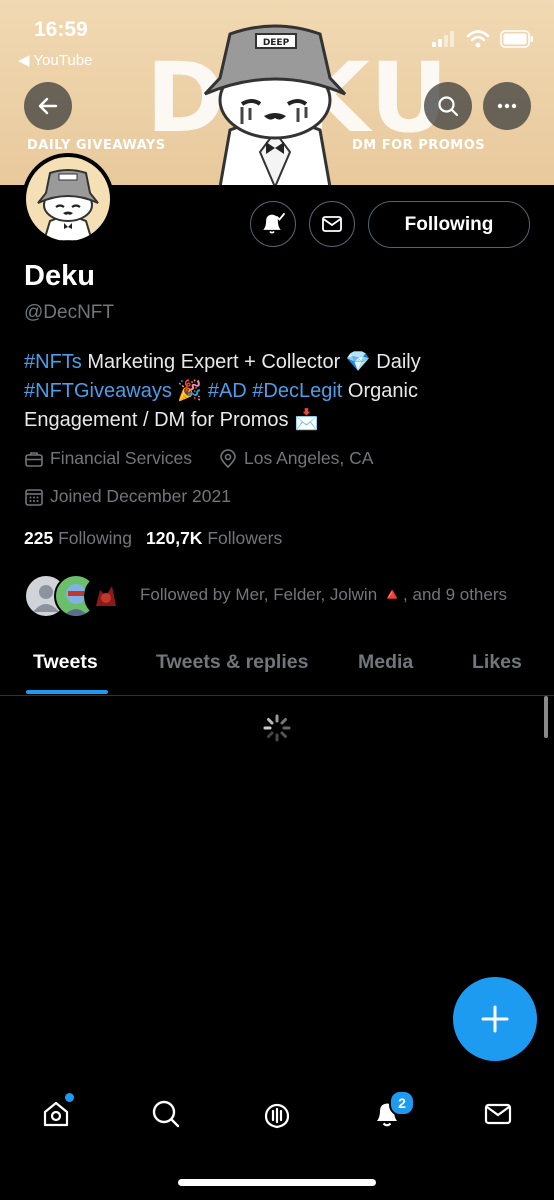  Describe the element at coordinates (198, 458) in the screenshot. I see `profile-meta-row: Financial Services Los Angeles, CA` at that location.